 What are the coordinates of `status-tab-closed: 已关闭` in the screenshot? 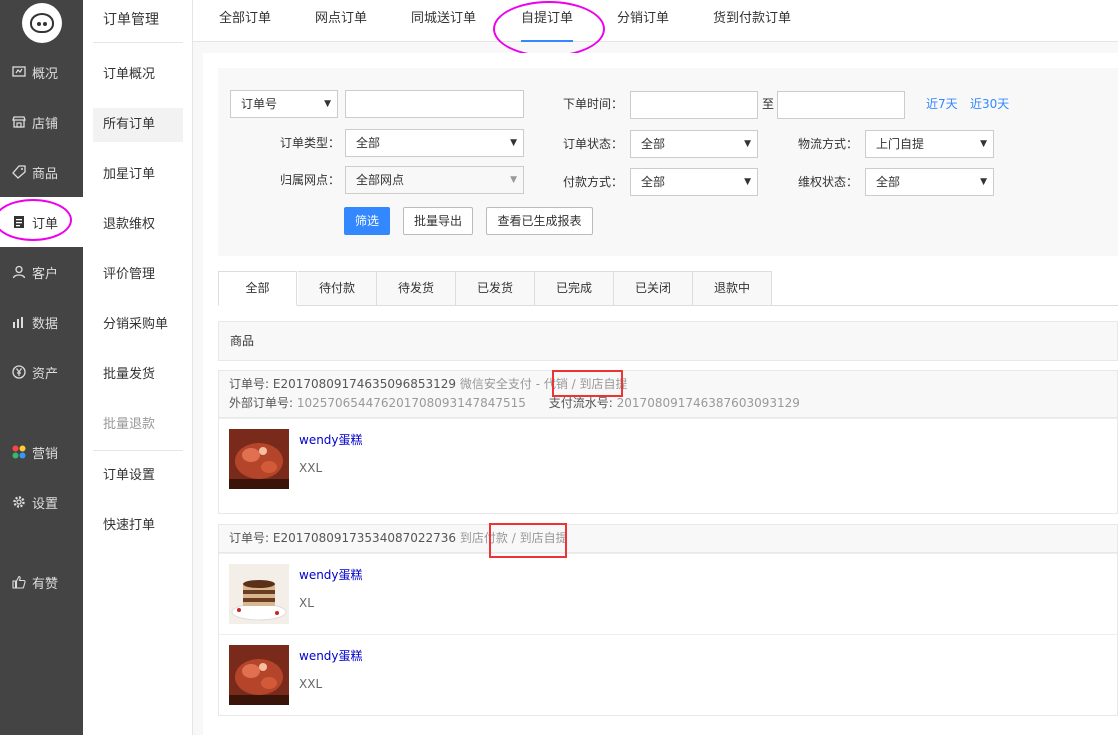 It's located at (653, 288).